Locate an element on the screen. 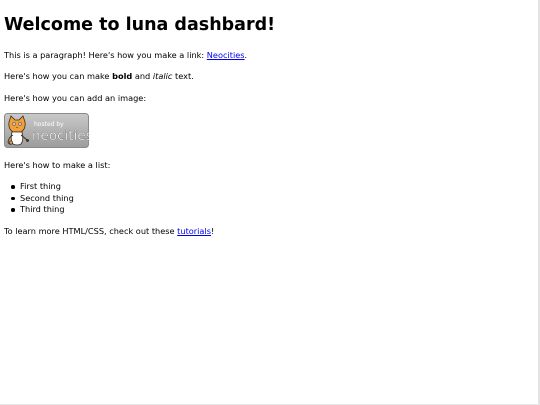 This screenshot has width=540, height=405. paragraph-list-intro: Here's how to make a list: is located at coordinates (57, 165).